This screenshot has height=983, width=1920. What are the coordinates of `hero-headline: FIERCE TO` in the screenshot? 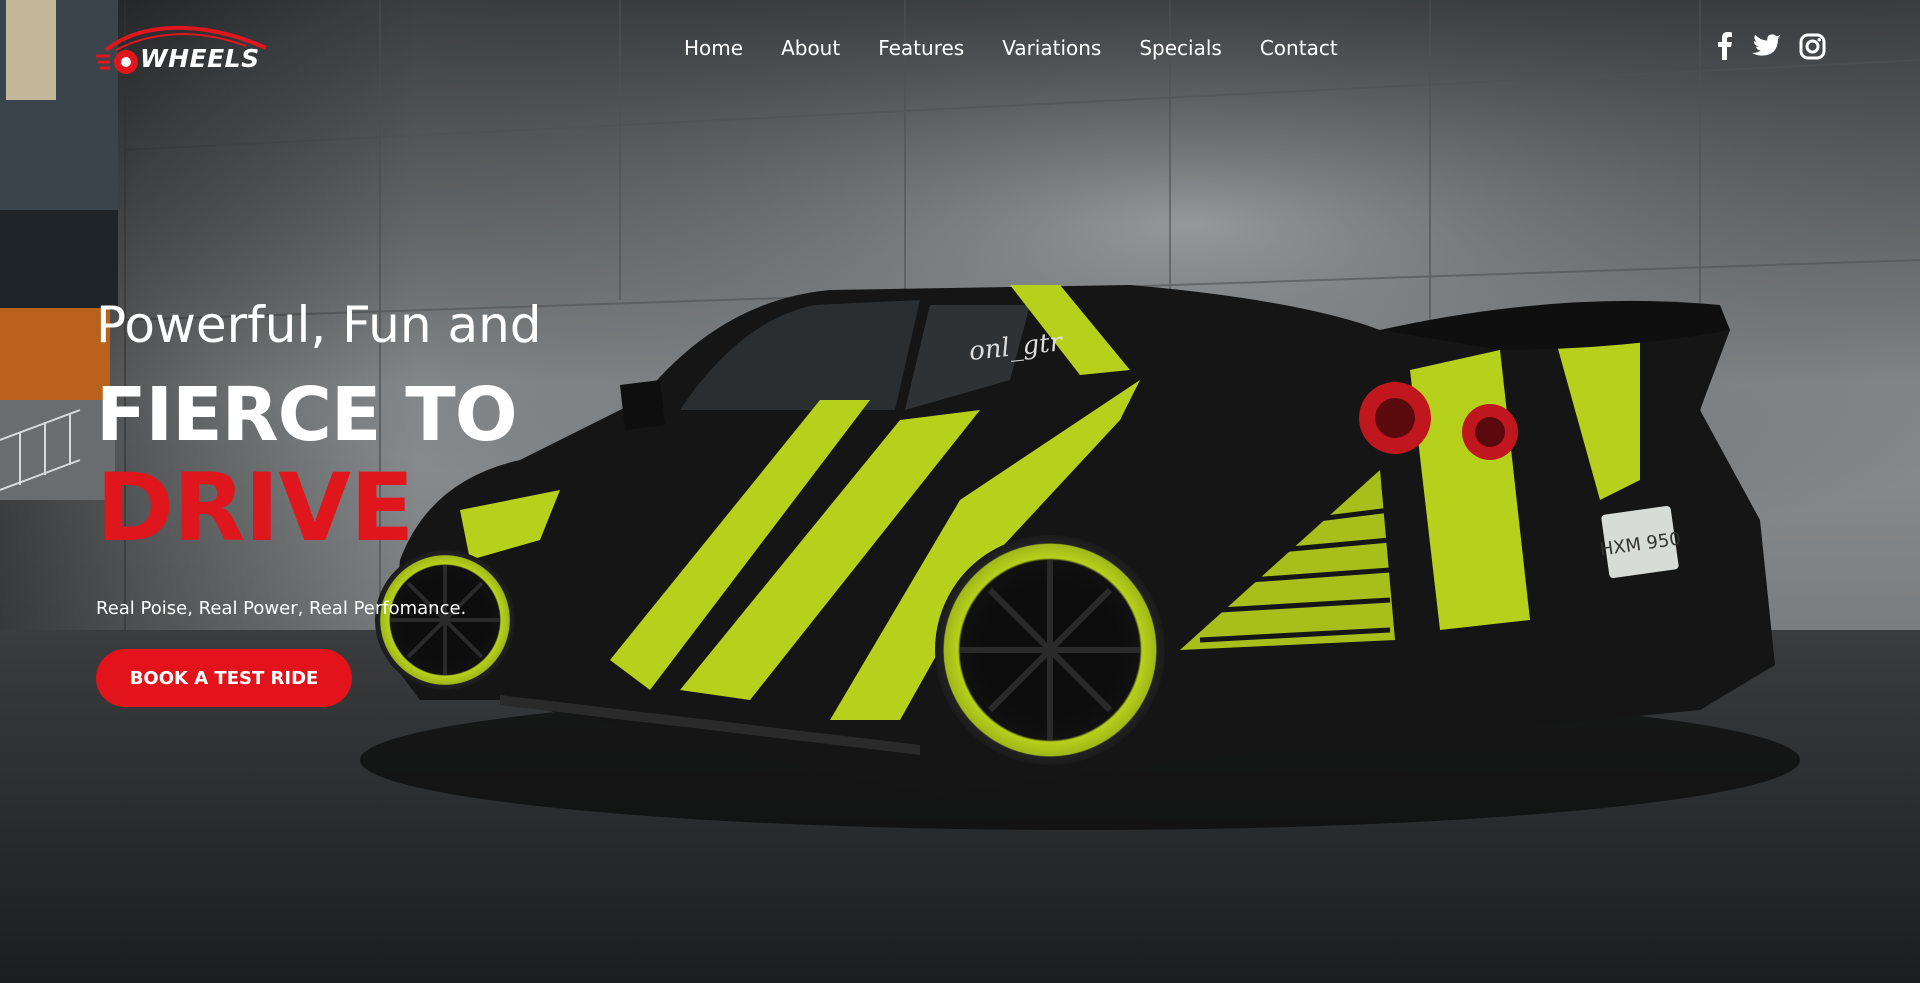 It's located at (307, 415).